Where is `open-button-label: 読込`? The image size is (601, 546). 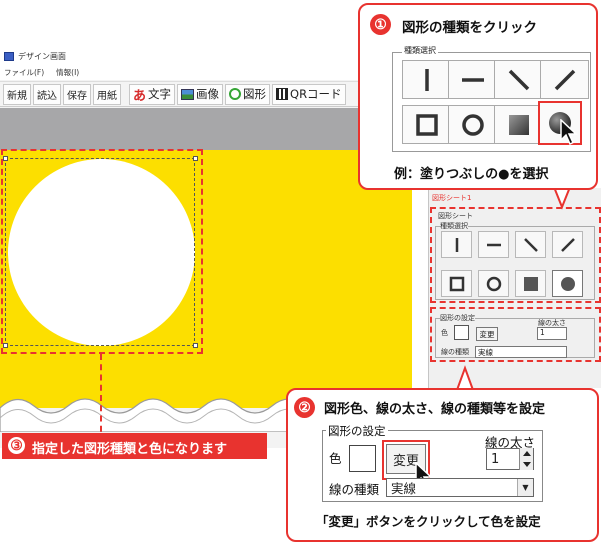
open-button-label: 読込 is located at coordinates (47, 96).